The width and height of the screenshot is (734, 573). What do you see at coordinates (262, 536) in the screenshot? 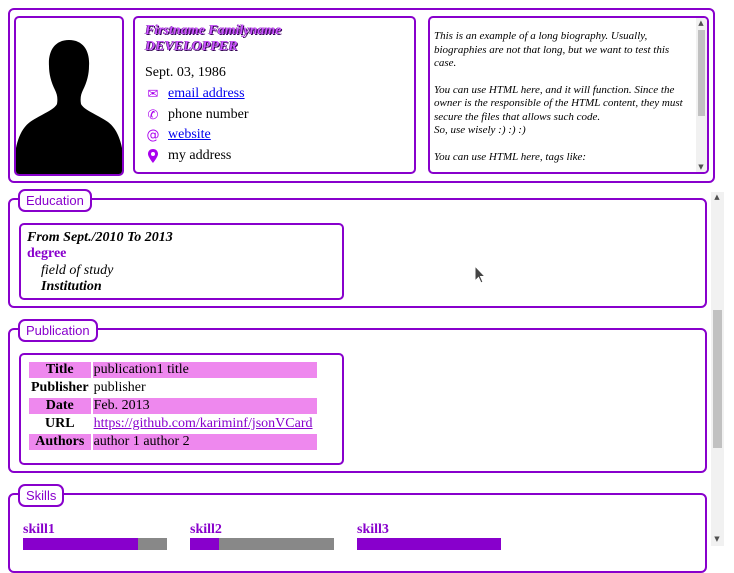
I see `skill-item: skill2` at bounding box center [262, 536].